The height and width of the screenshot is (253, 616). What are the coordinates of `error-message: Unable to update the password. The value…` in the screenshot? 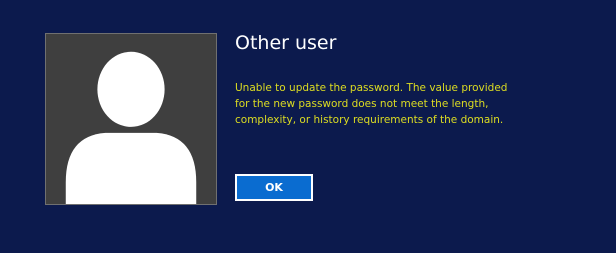 It's located at (371, 104).